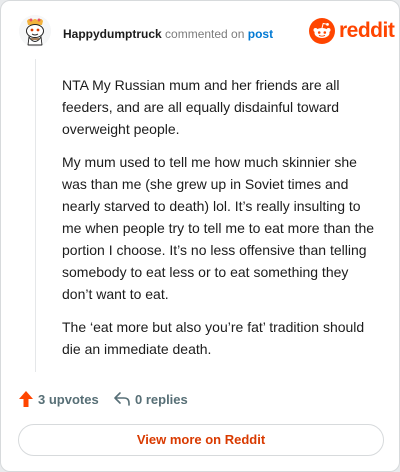 The width and height of the screenshot is (400, 472). What do you see at coordinates (26, 399) in the screenshot?
I see `upvote-arrow-icon` at bounding box center [26, 399].